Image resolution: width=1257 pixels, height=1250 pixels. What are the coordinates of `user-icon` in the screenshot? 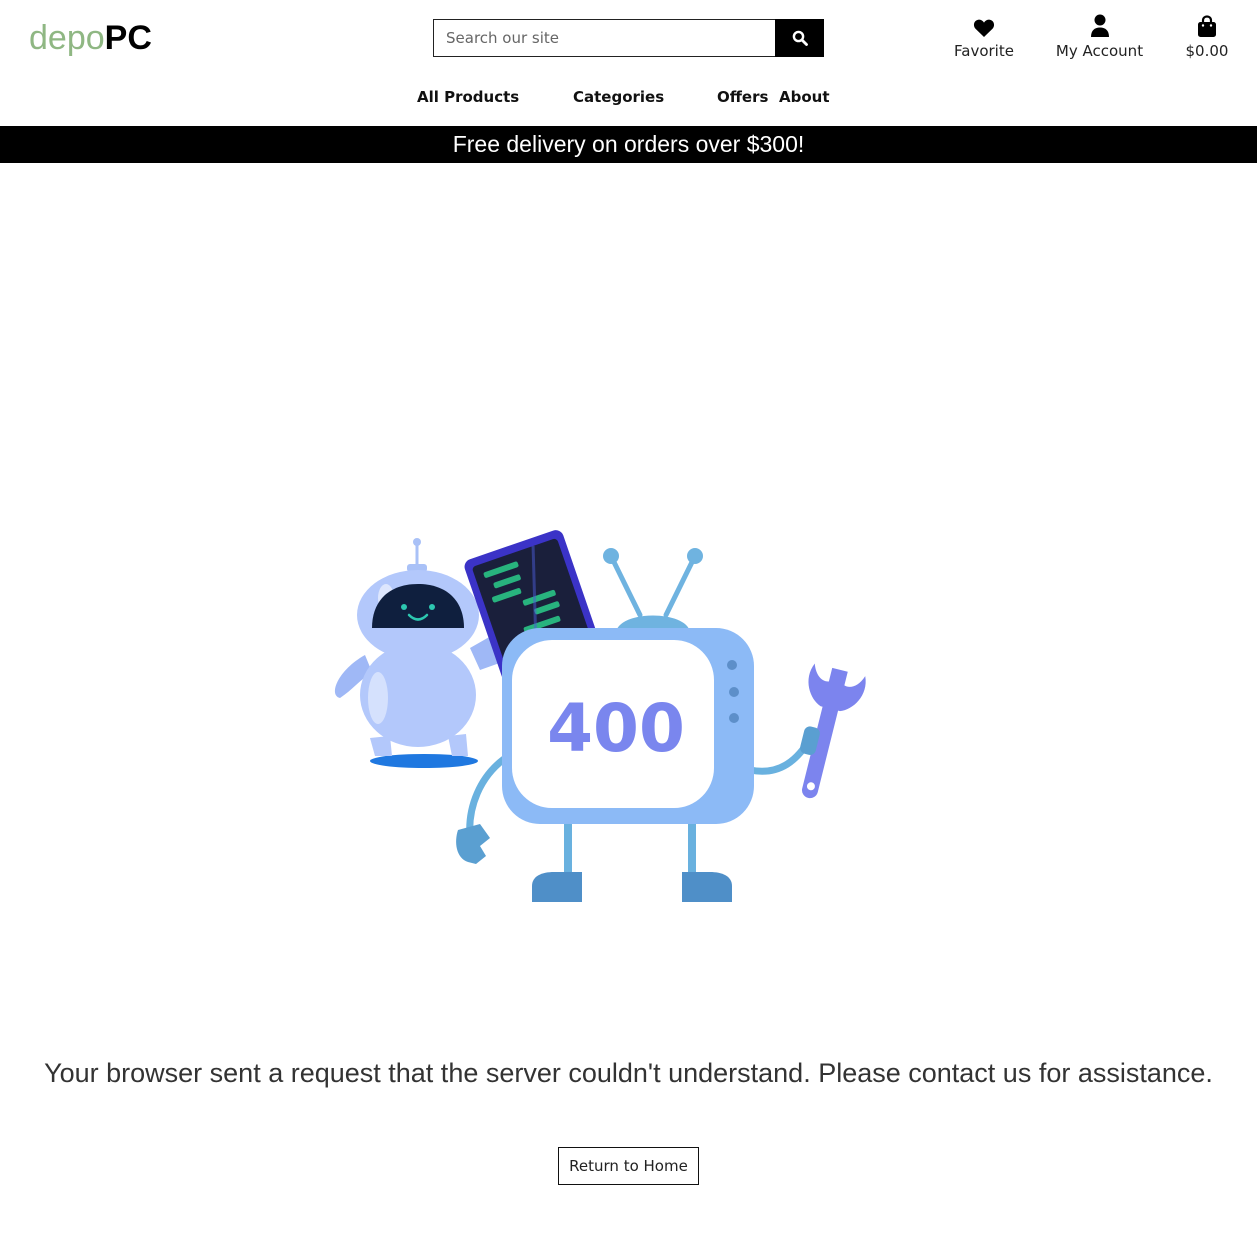 It's located at (1100, 25).